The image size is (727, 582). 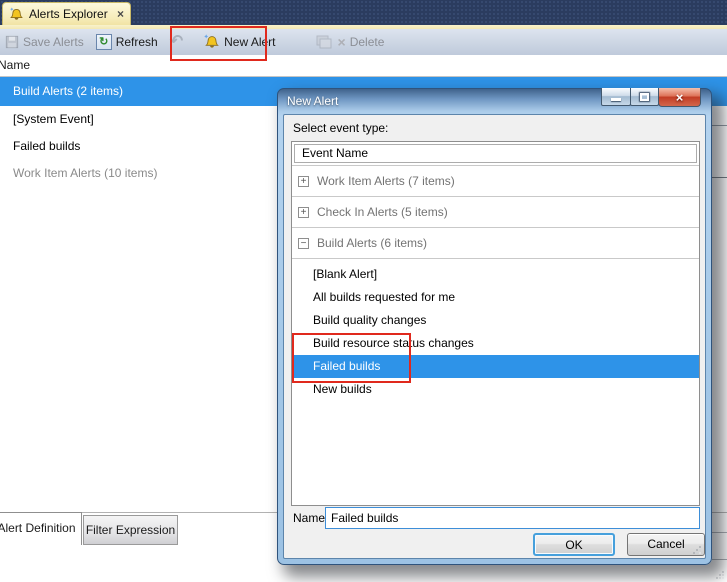 I want to click on refresh-icon: ↻, so click(x=103, y=42).